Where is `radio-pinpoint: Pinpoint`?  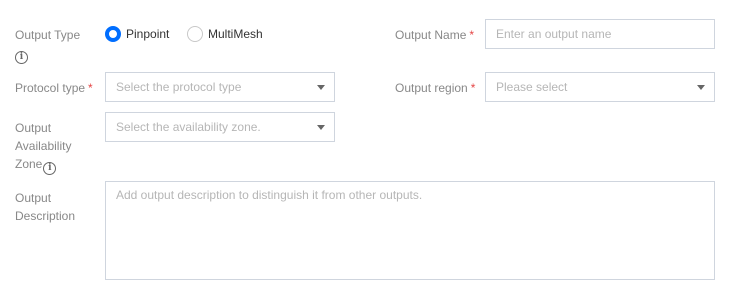
radio-pinpoint: Pinpoint is located at coordinates (137, 34).